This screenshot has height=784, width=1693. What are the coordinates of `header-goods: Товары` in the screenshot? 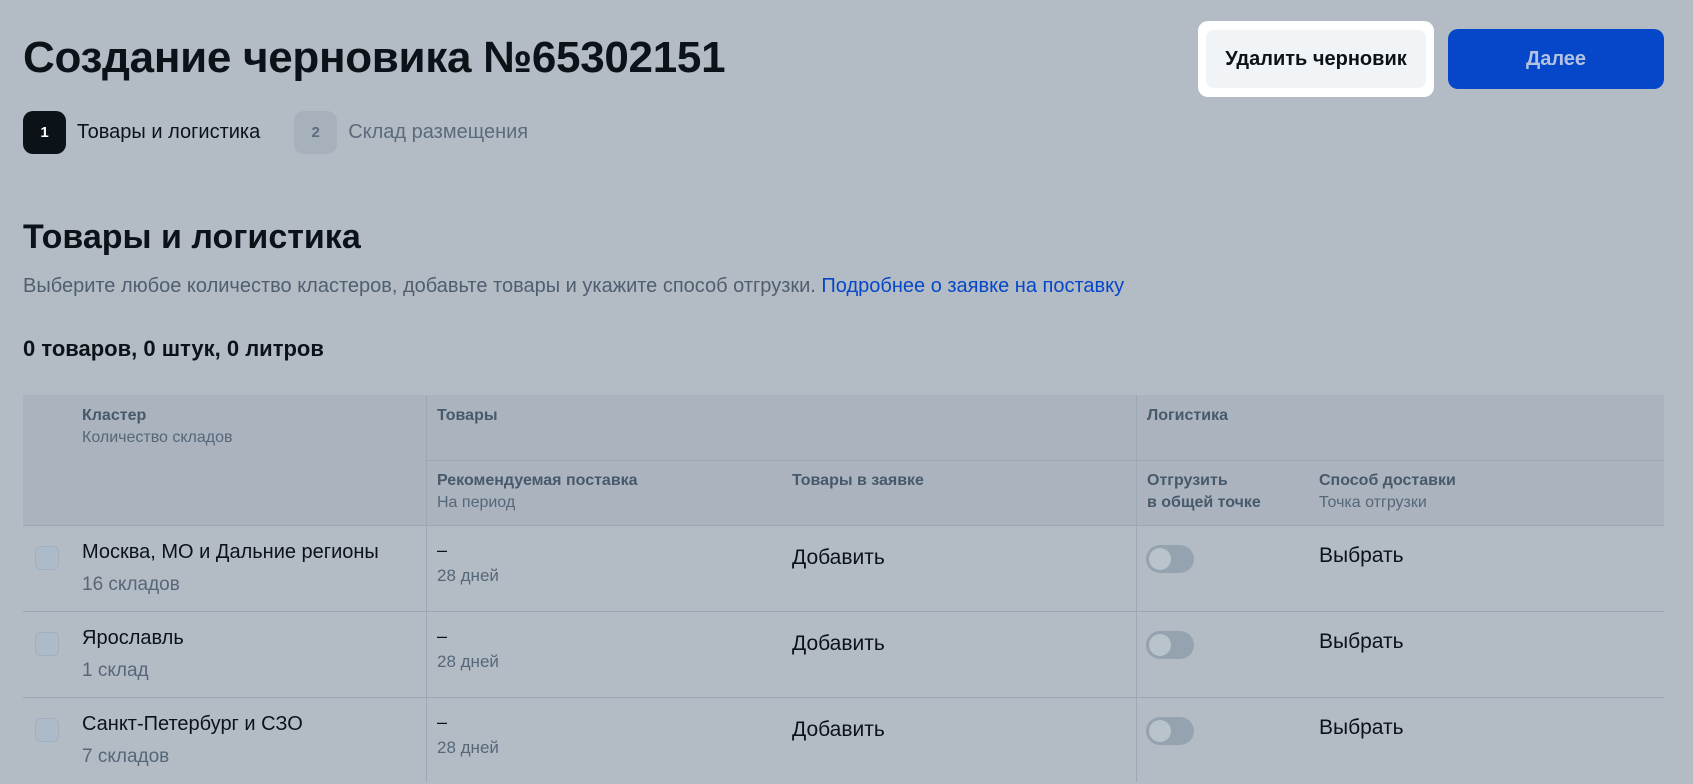 It's located at (467, 416).